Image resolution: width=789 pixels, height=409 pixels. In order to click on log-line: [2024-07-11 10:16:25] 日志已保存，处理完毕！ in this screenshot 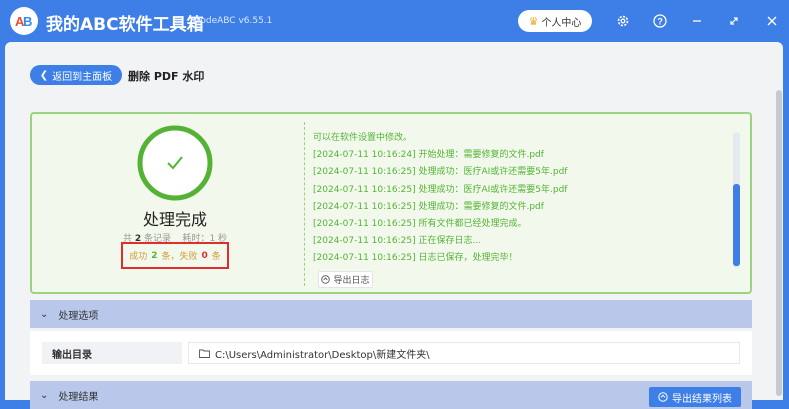, I will do `click(415, 258)`.